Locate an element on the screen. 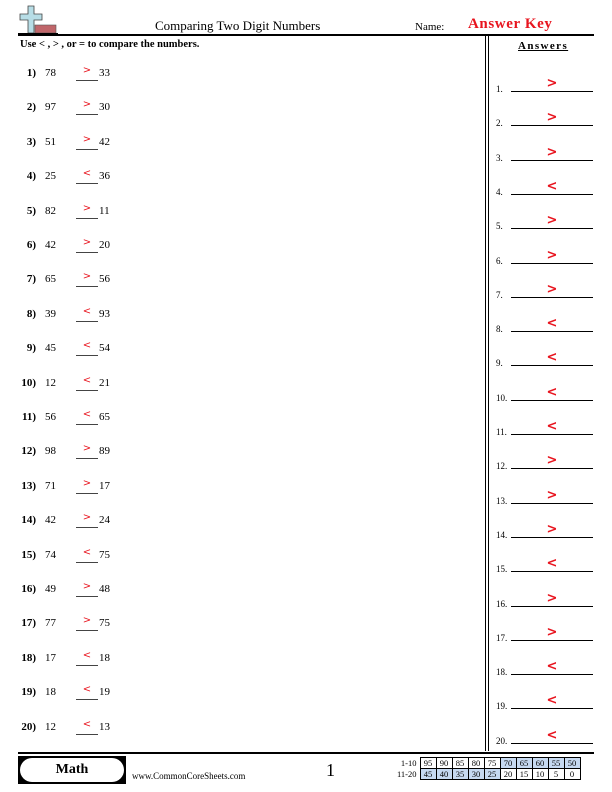 This screenshot has width=612, height=792. problem-number: 10) is located at coordinates (28, 382).